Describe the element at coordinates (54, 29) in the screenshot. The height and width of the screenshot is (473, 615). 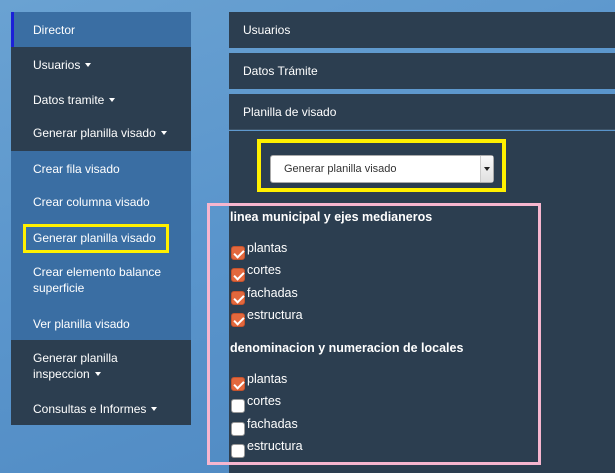
I see `sidebar-item-label: Director` at that location.